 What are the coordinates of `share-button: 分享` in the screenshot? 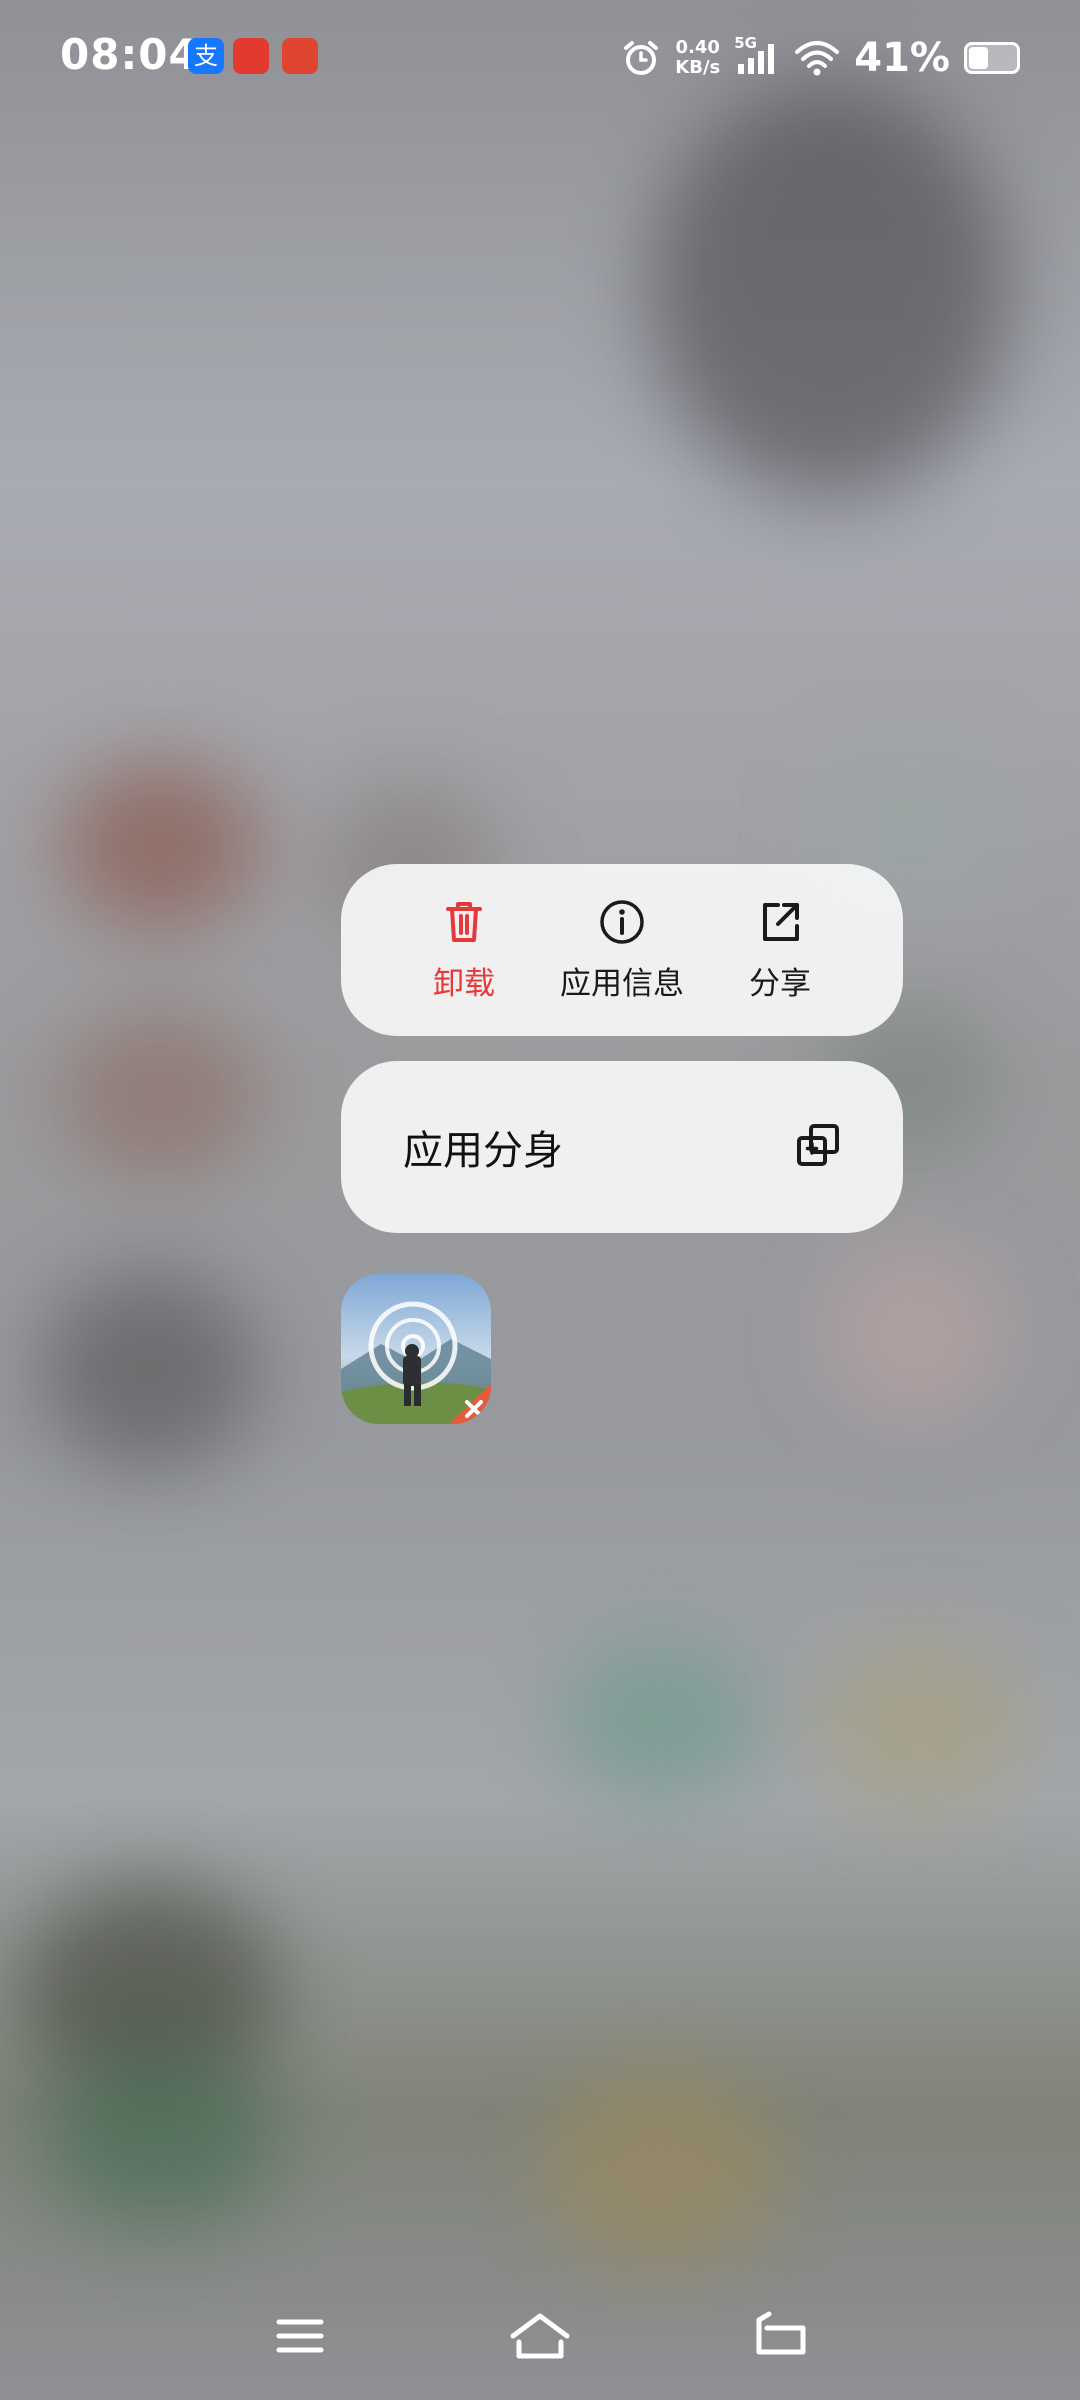 It's located at (780, 950).